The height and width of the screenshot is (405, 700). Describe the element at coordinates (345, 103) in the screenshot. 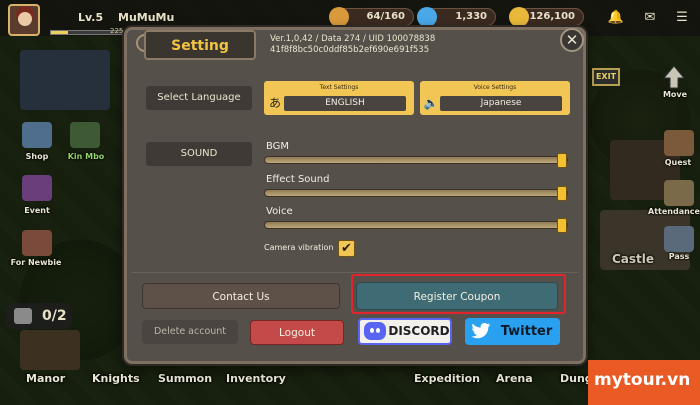

I see `text-language-value: ENGLISH` at that location.